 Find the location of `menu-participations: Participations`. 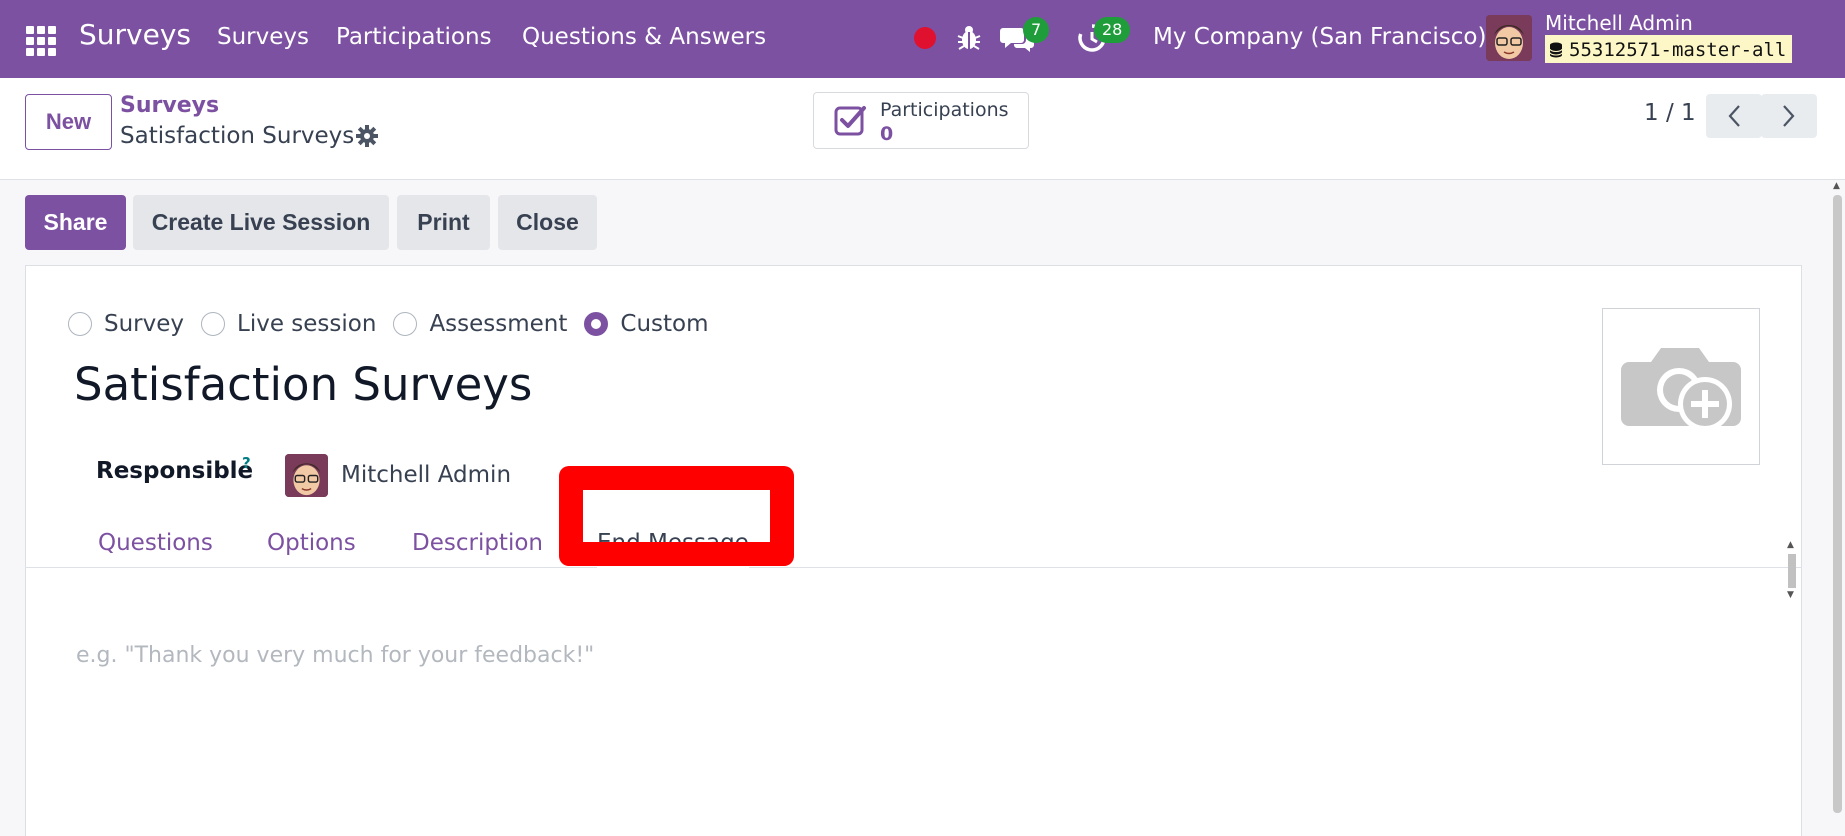

menu-participations: Participations is located at coordinates (414, 37).